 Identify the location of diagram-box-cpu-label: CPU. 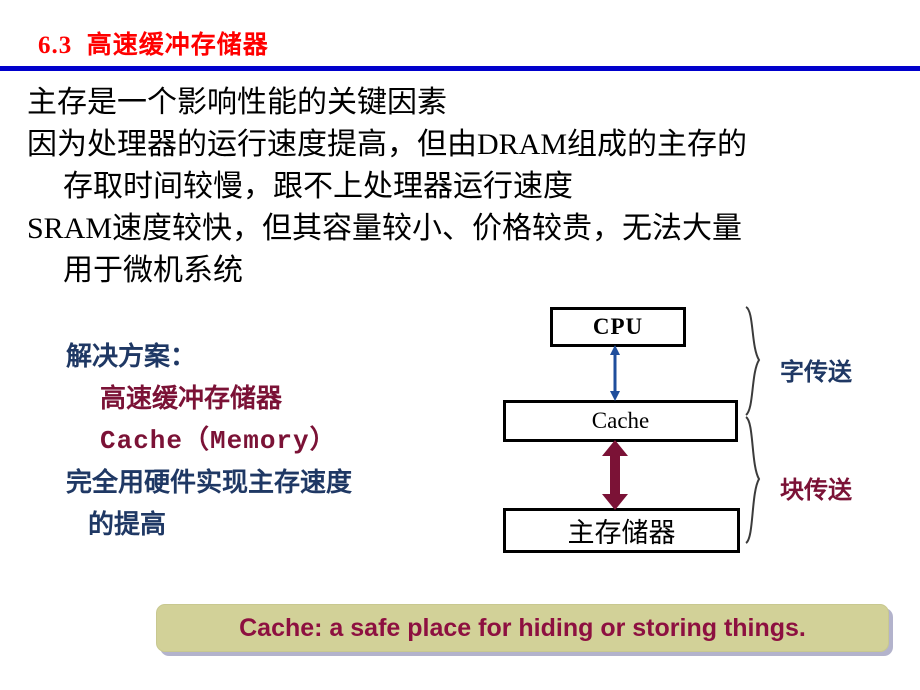
(618, 326).